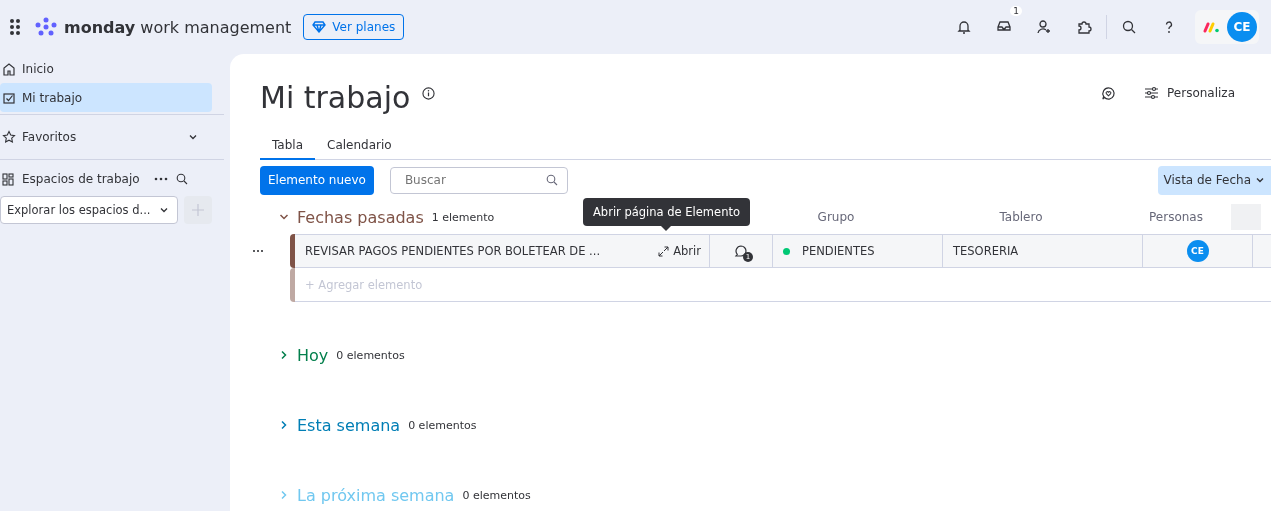 Image resolution: width=1271 pixels, height=511 pixels. Describe the element at coordinates (287, 146) in the screenshot. I see `view-tab: Tabla` at that location.